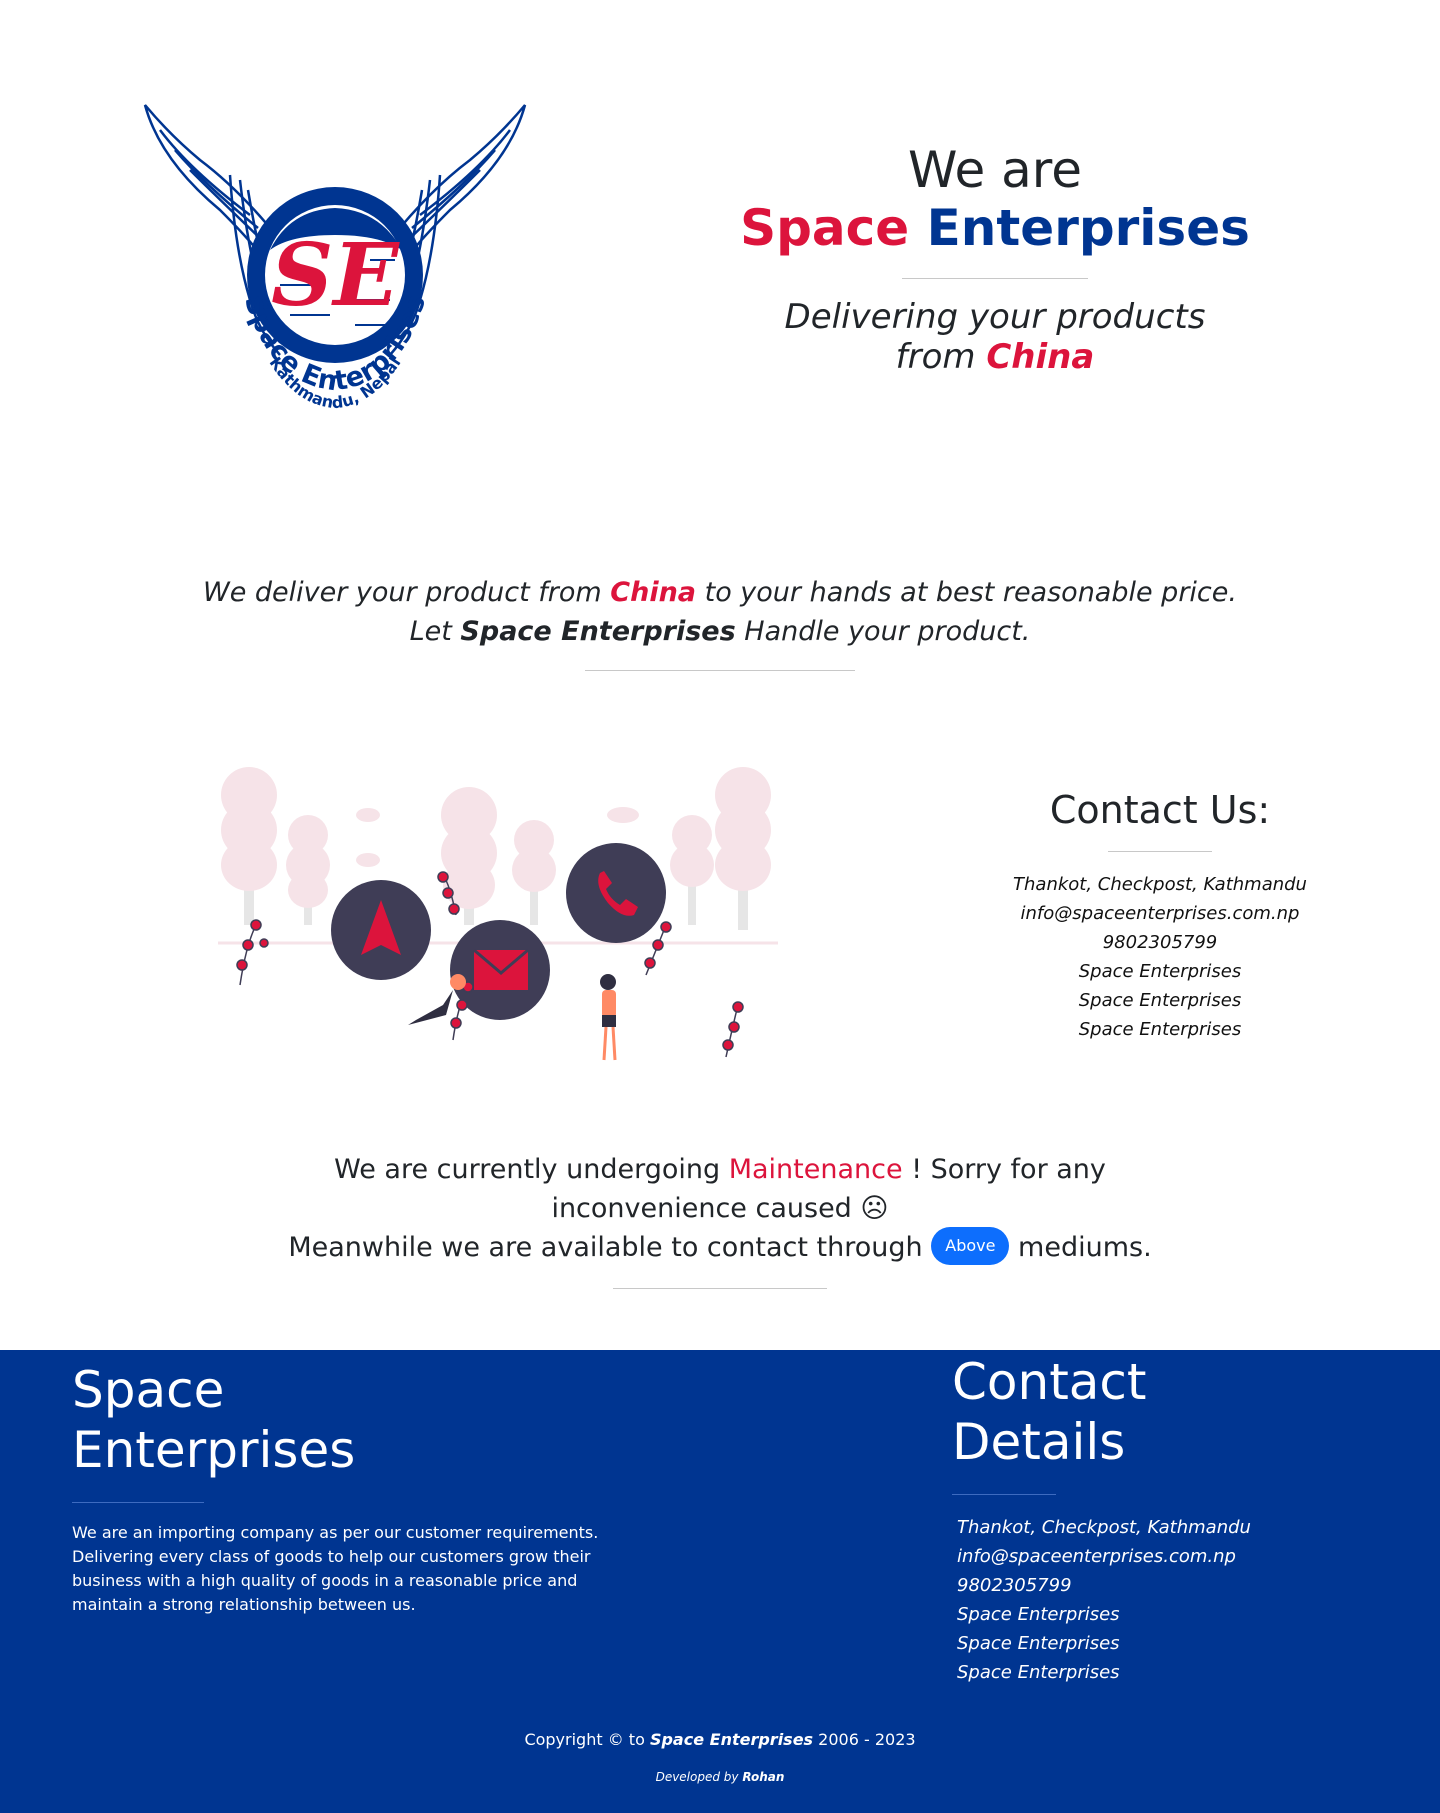 This screenshot has height=1813, width=1440. What do you see at coordinates (430, 631) in the screenshot?
I see `tagline-let: Let` at bounding box center [430, 631].